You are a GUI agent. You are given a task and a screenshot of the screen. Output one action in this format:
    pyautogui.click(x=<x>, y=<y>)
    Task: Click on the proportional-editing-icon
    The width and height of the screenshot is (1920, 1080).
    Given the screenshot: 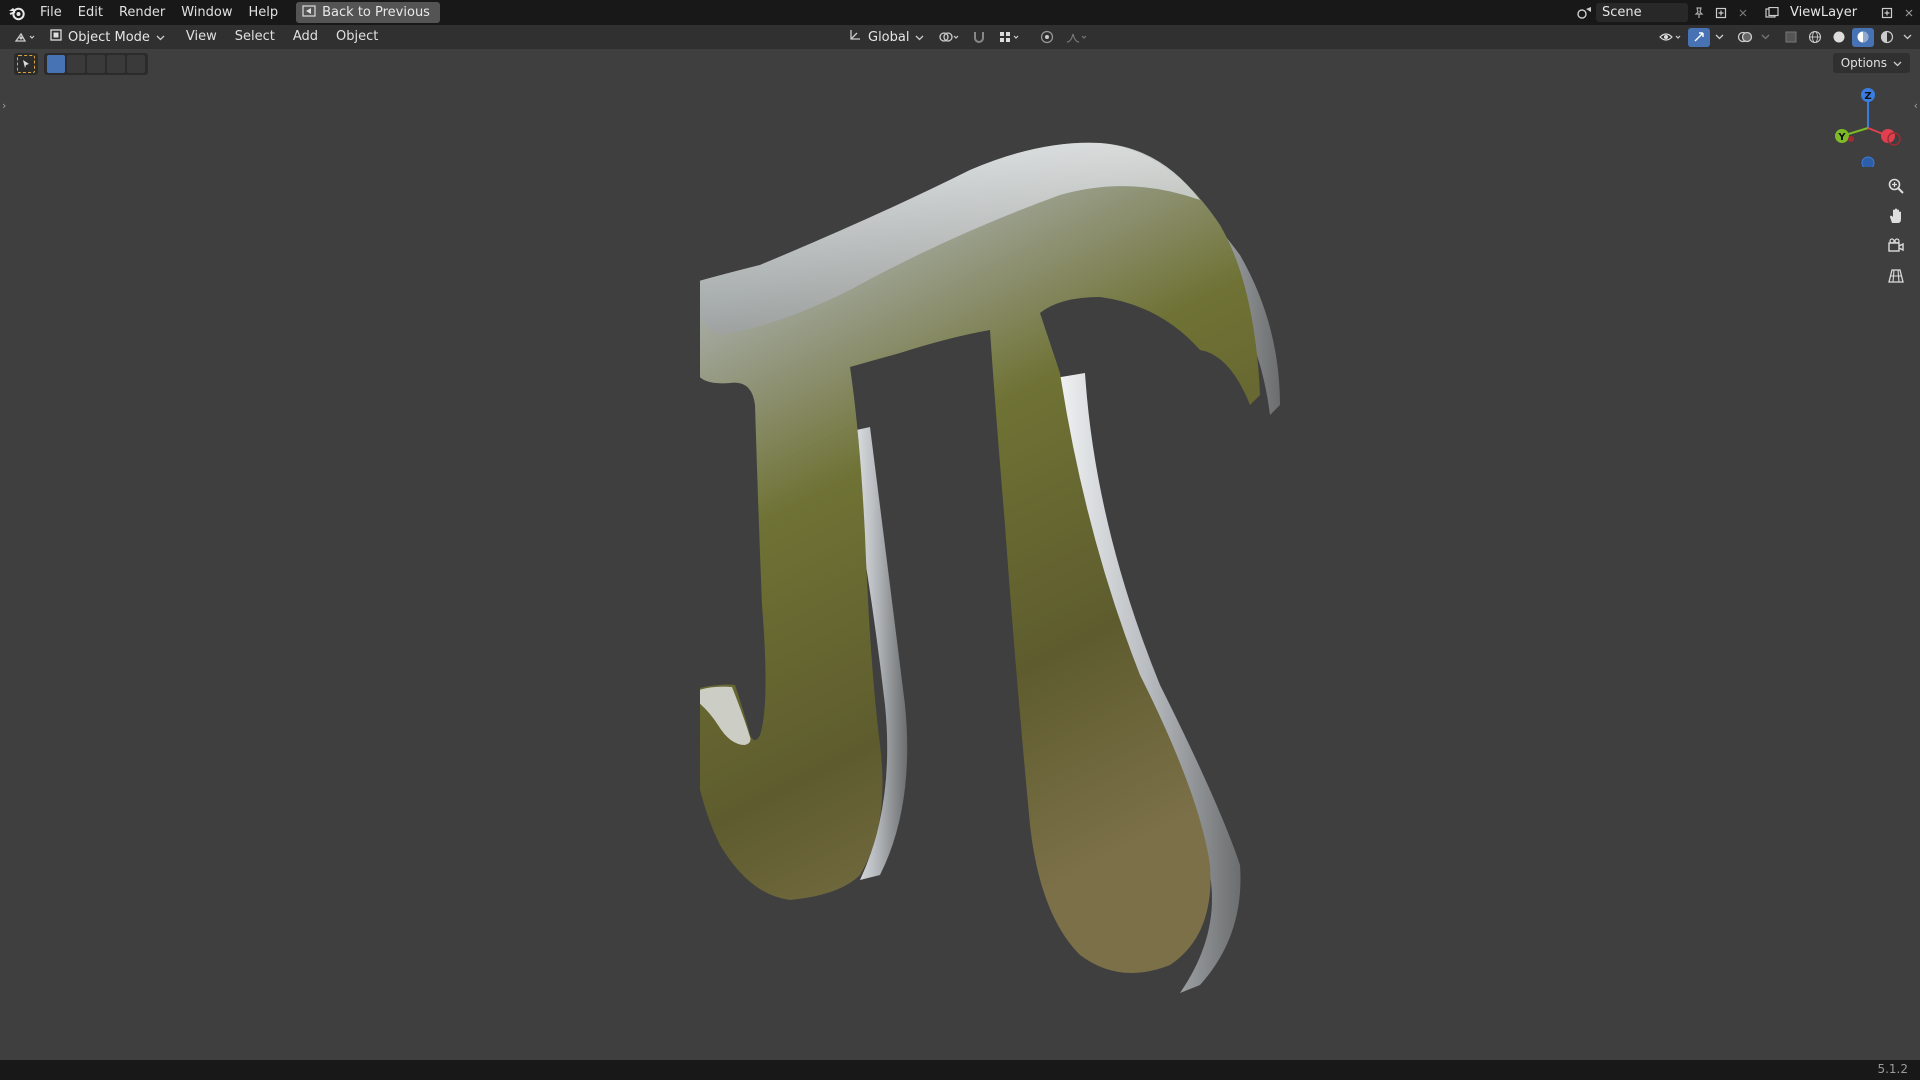 What is the action you would take?
    pyautogui.click(x=1047, y=37)
    